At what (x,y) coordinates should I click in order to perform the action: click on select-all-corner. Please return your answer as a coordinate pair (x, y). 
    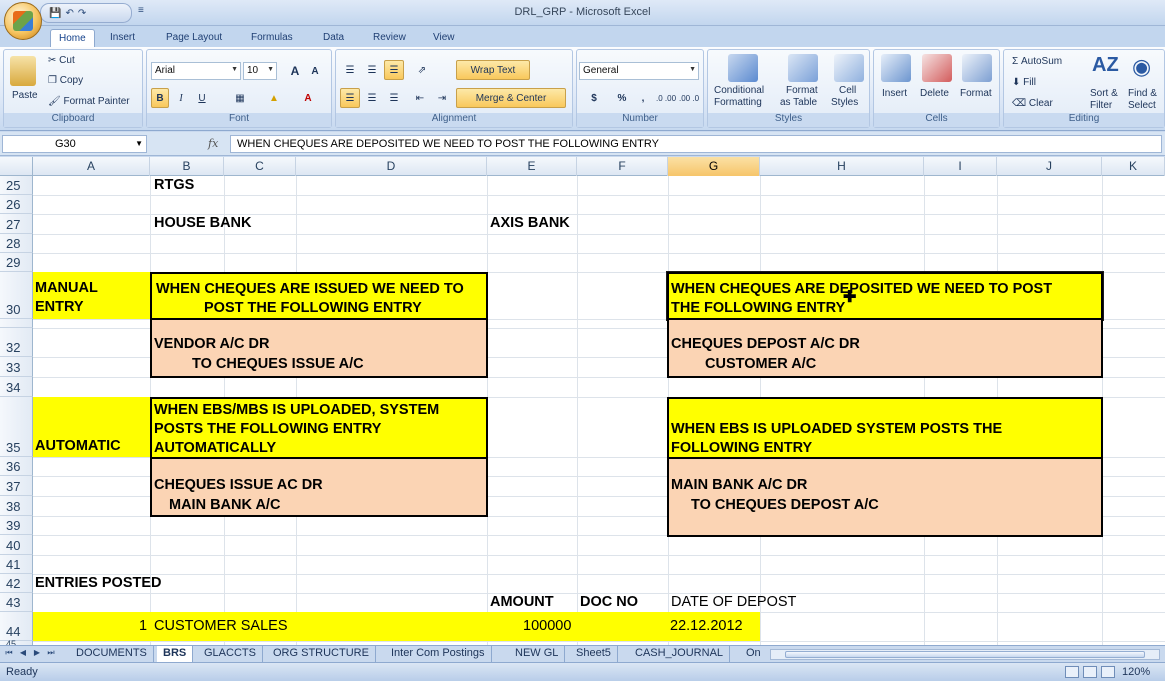
    Looking at the image, I should click on (16, 166).